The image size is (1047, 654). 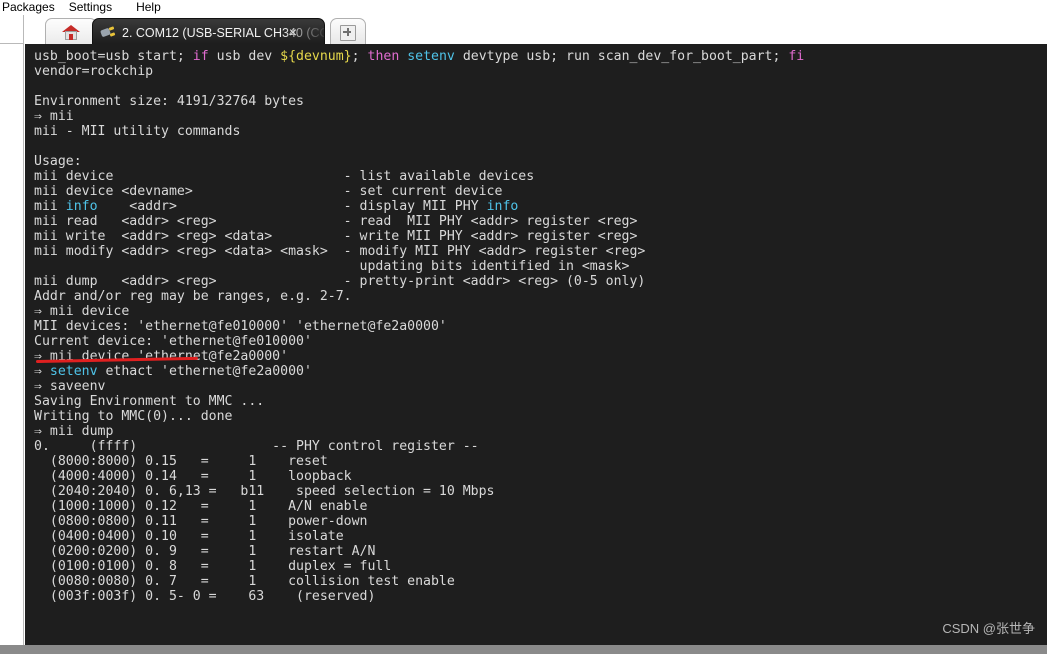 What do you see at coordinates (108, 32) in the screenshot?
I see `plug-icon` at bounding box center [108, 32].